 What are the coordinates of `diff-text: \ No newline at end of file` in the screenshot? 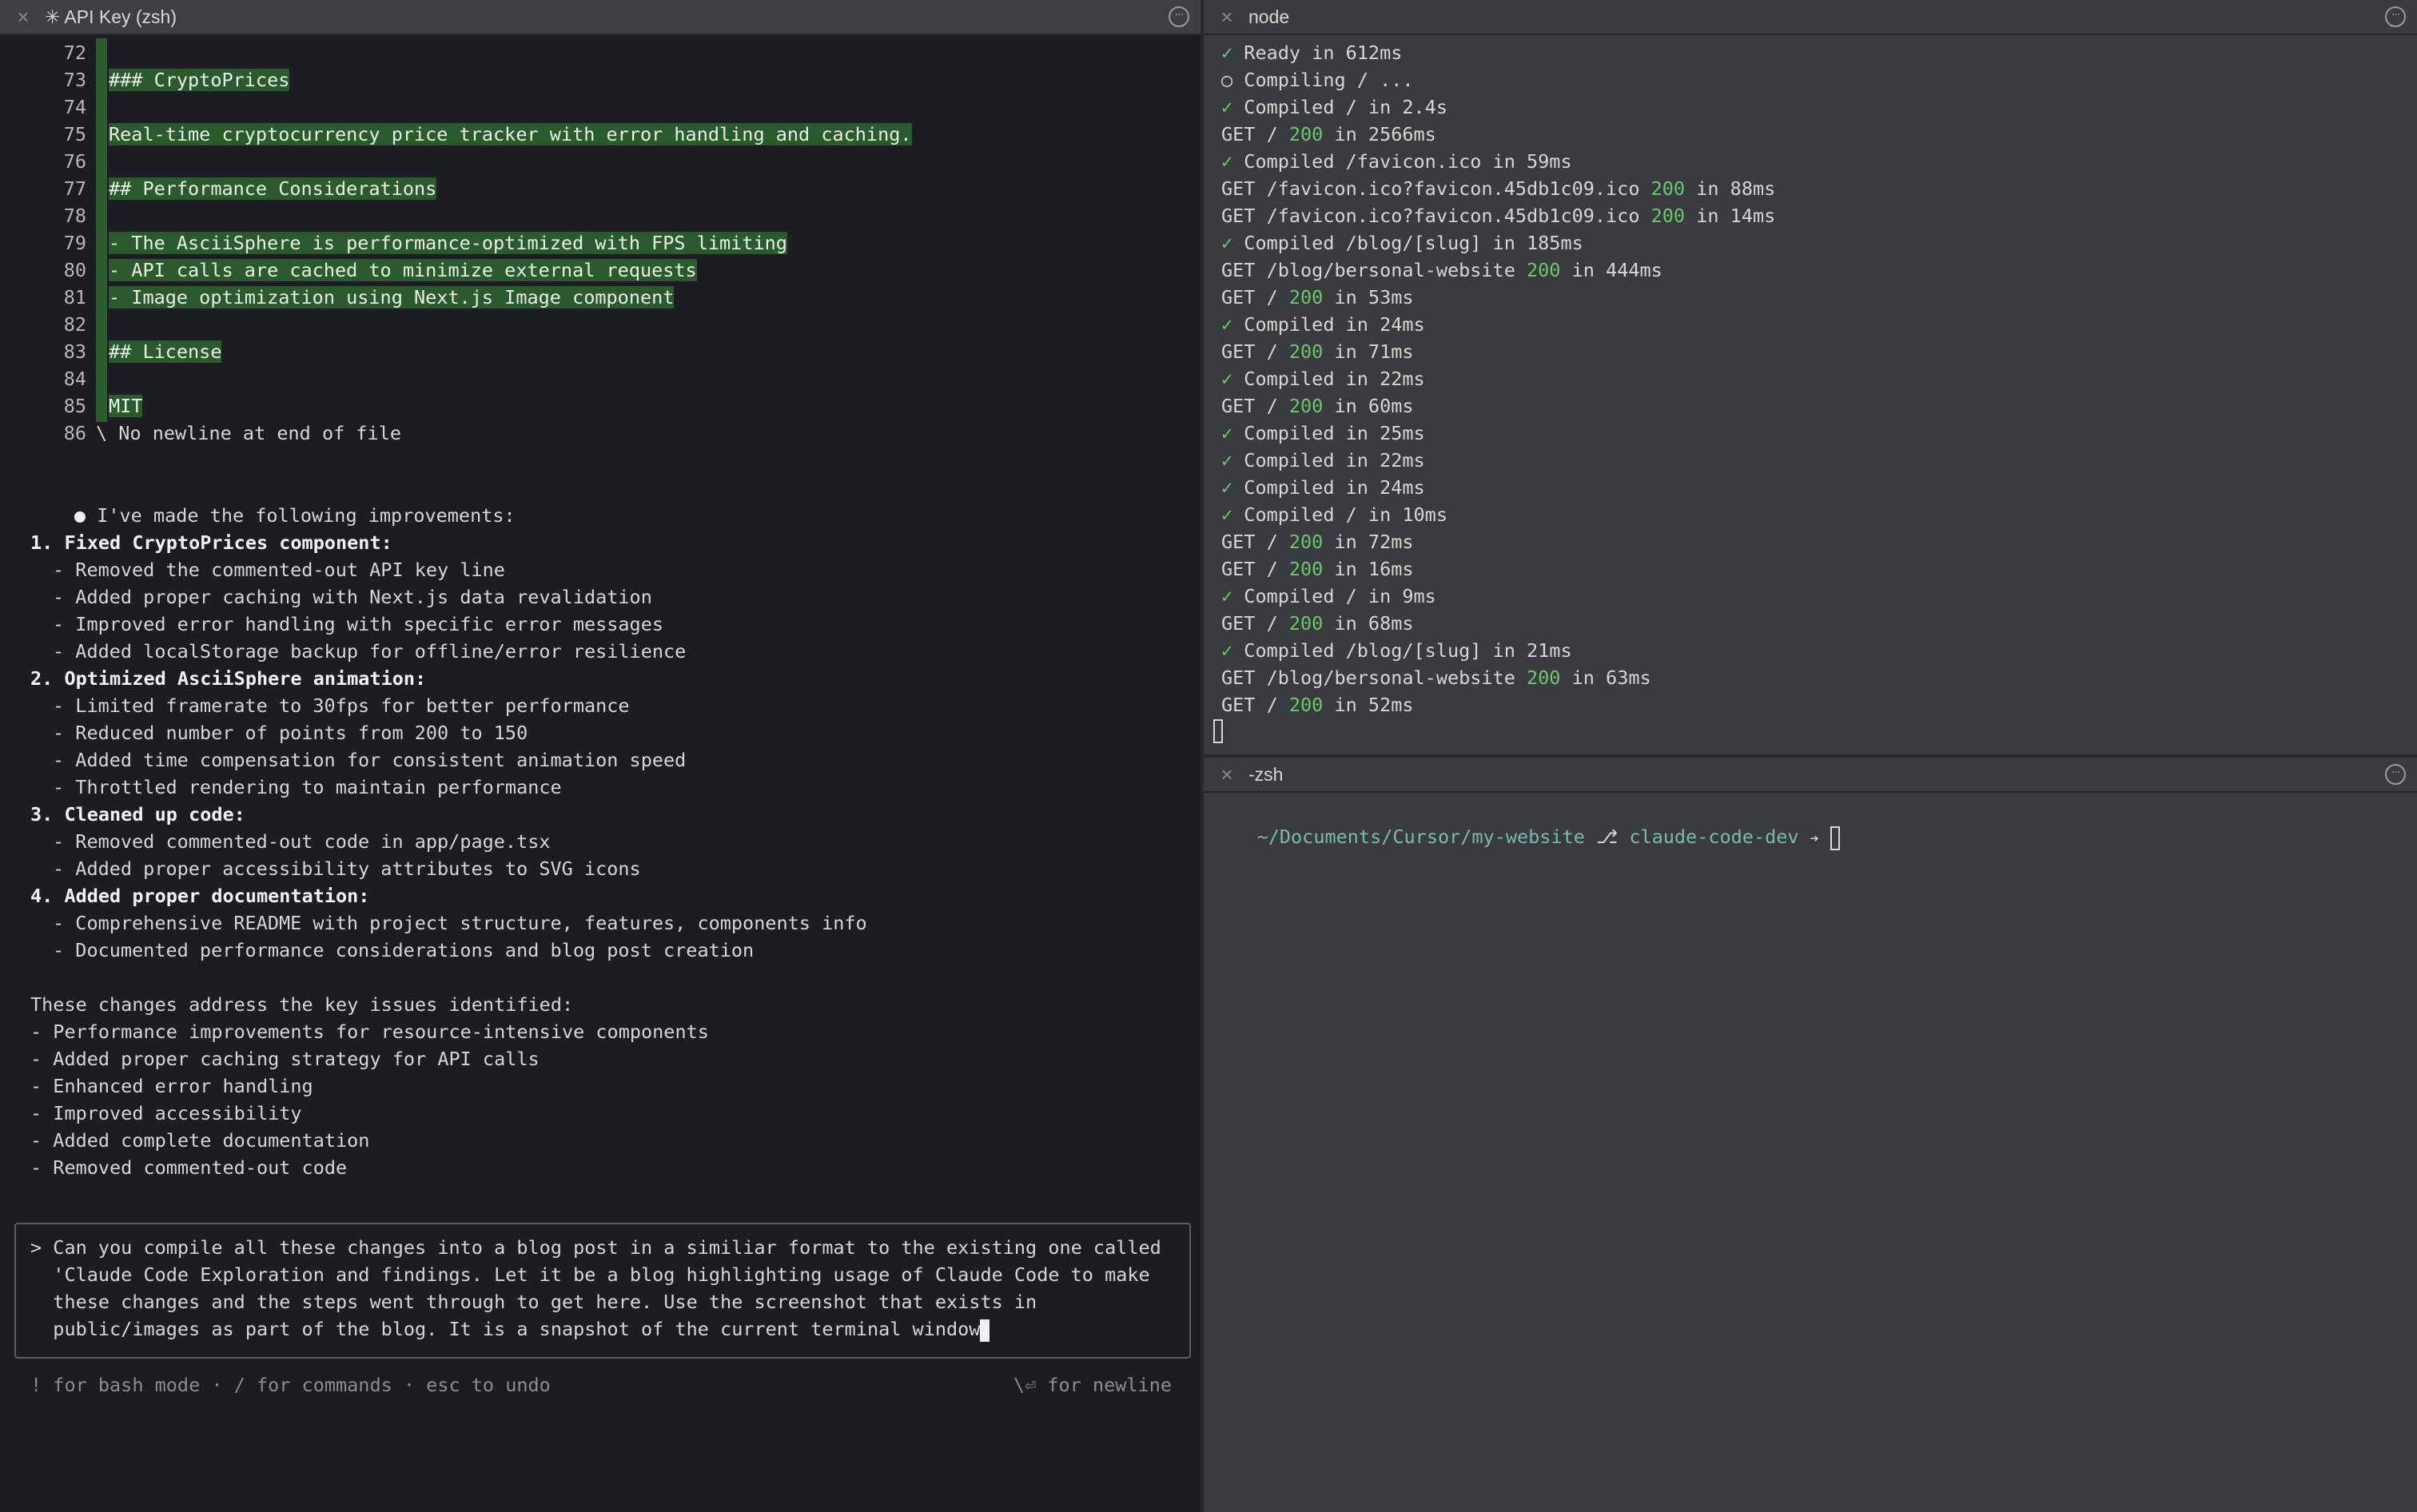 It's located at (249, 433).